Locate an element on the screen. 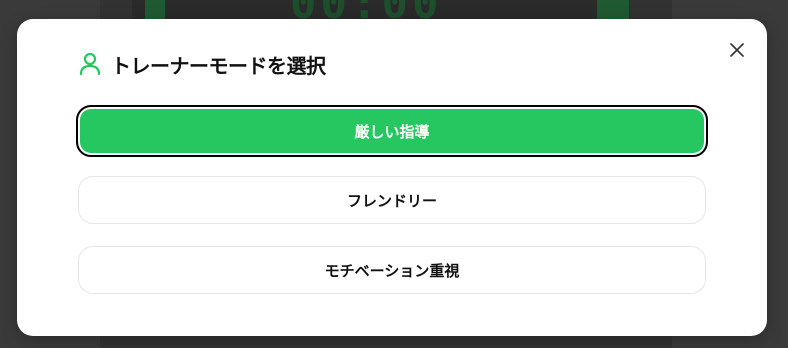 The image size is (788, 348). option-motivation-focused: モチベーション重視 is located at coordinates (392, 270).